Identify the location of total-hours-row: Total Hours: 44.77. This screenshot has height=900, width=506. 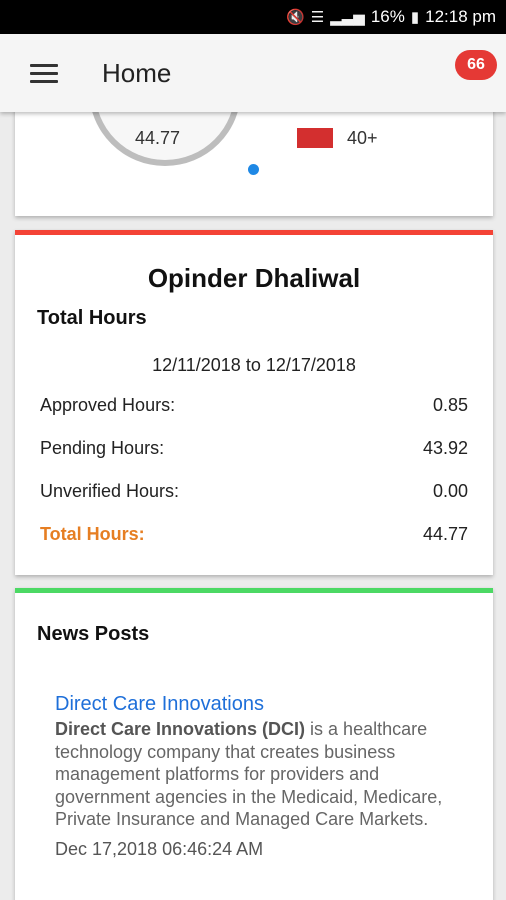
(254, 534).